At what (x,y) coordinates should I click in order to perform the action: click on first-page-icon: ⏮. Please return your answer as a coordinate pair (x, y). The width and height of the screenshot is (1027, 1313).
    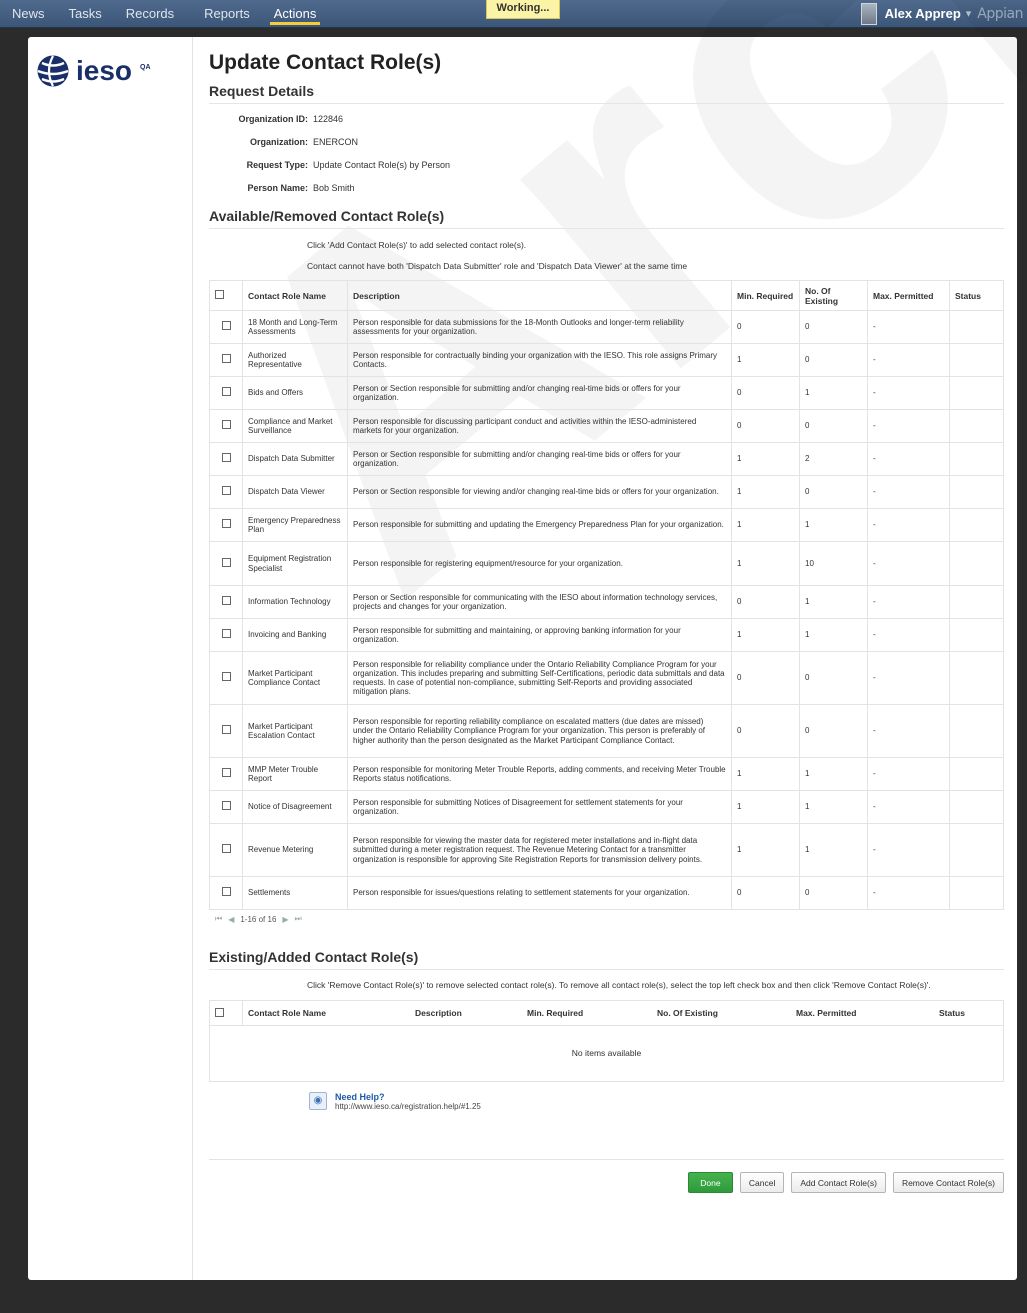
    Looking at the image, I should click on (218, 919).